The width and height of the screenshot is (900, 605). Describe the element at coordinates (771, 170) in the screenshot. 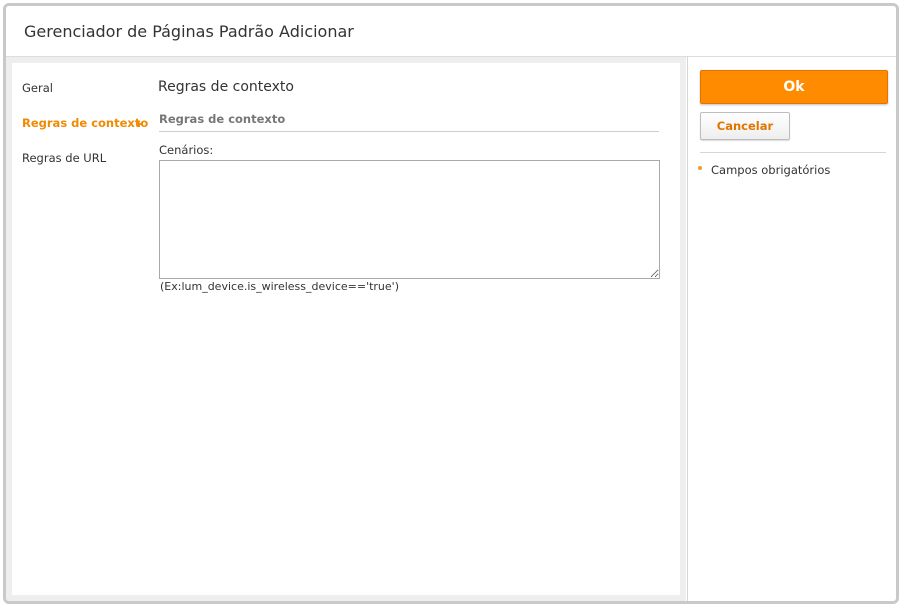

I see `required-fields-label: Campos obrigatórios` at that location.